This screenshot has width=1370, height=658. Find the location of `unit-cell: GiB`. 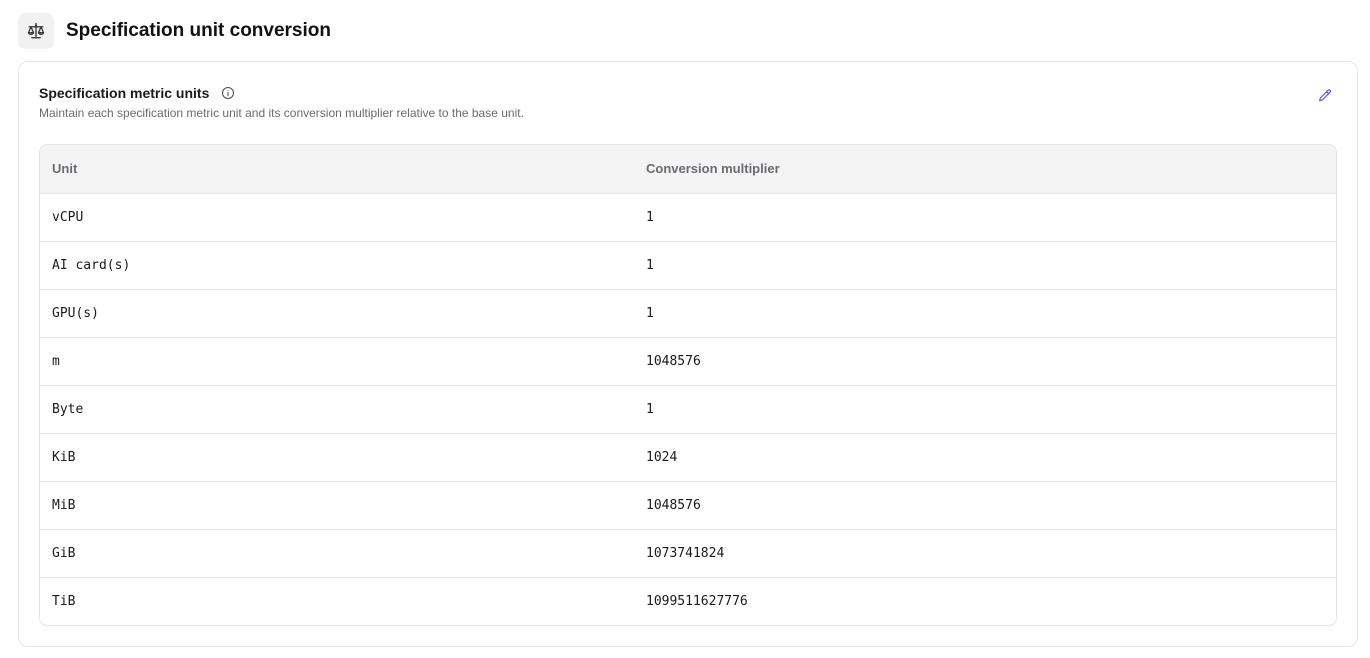

unit-cell: GiB is located at coordinates (337, 552).